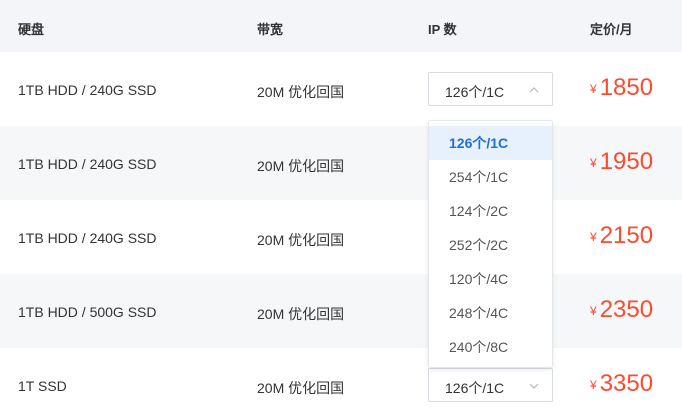 The image size is (682, 419). Describe the element at coordinates (490, 347) in the screenshot. I see `dropdown-option: 240个/8C` at that location.